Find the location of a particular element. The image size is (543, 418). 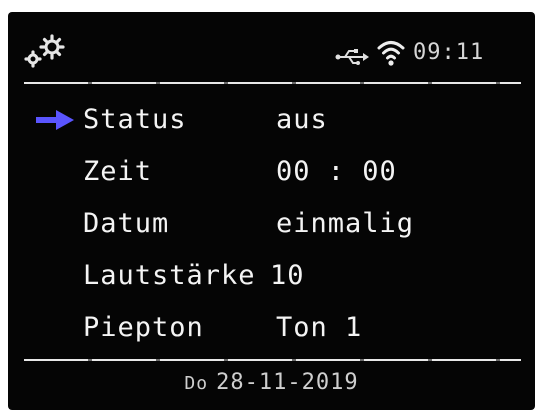

menu-item-value: 10 is located at coordinates (287, 275).